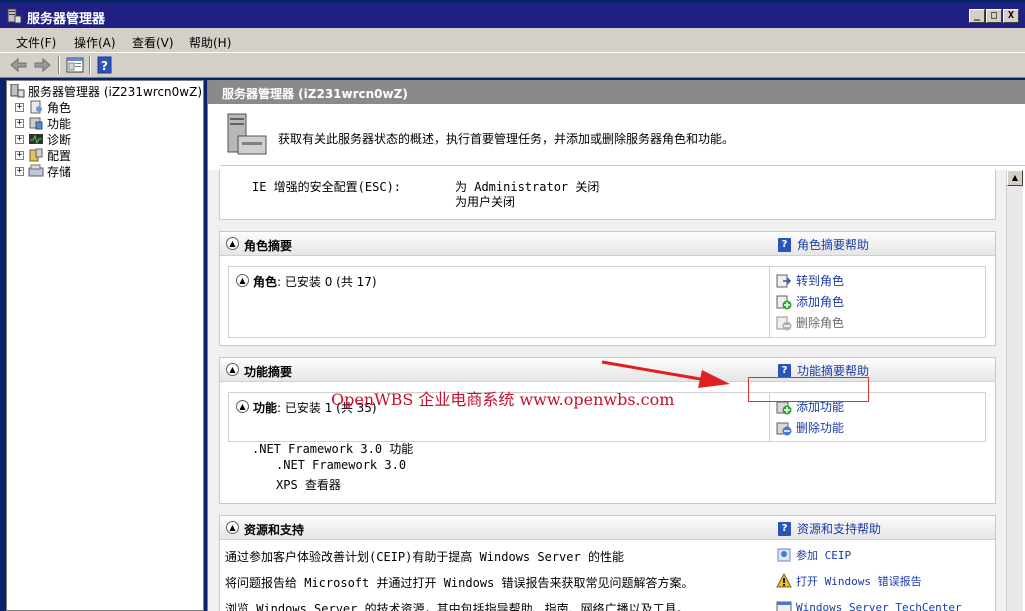 This screenshot has width=1025, height=611. I want to click on add-roles-icon, so click(784, 302).